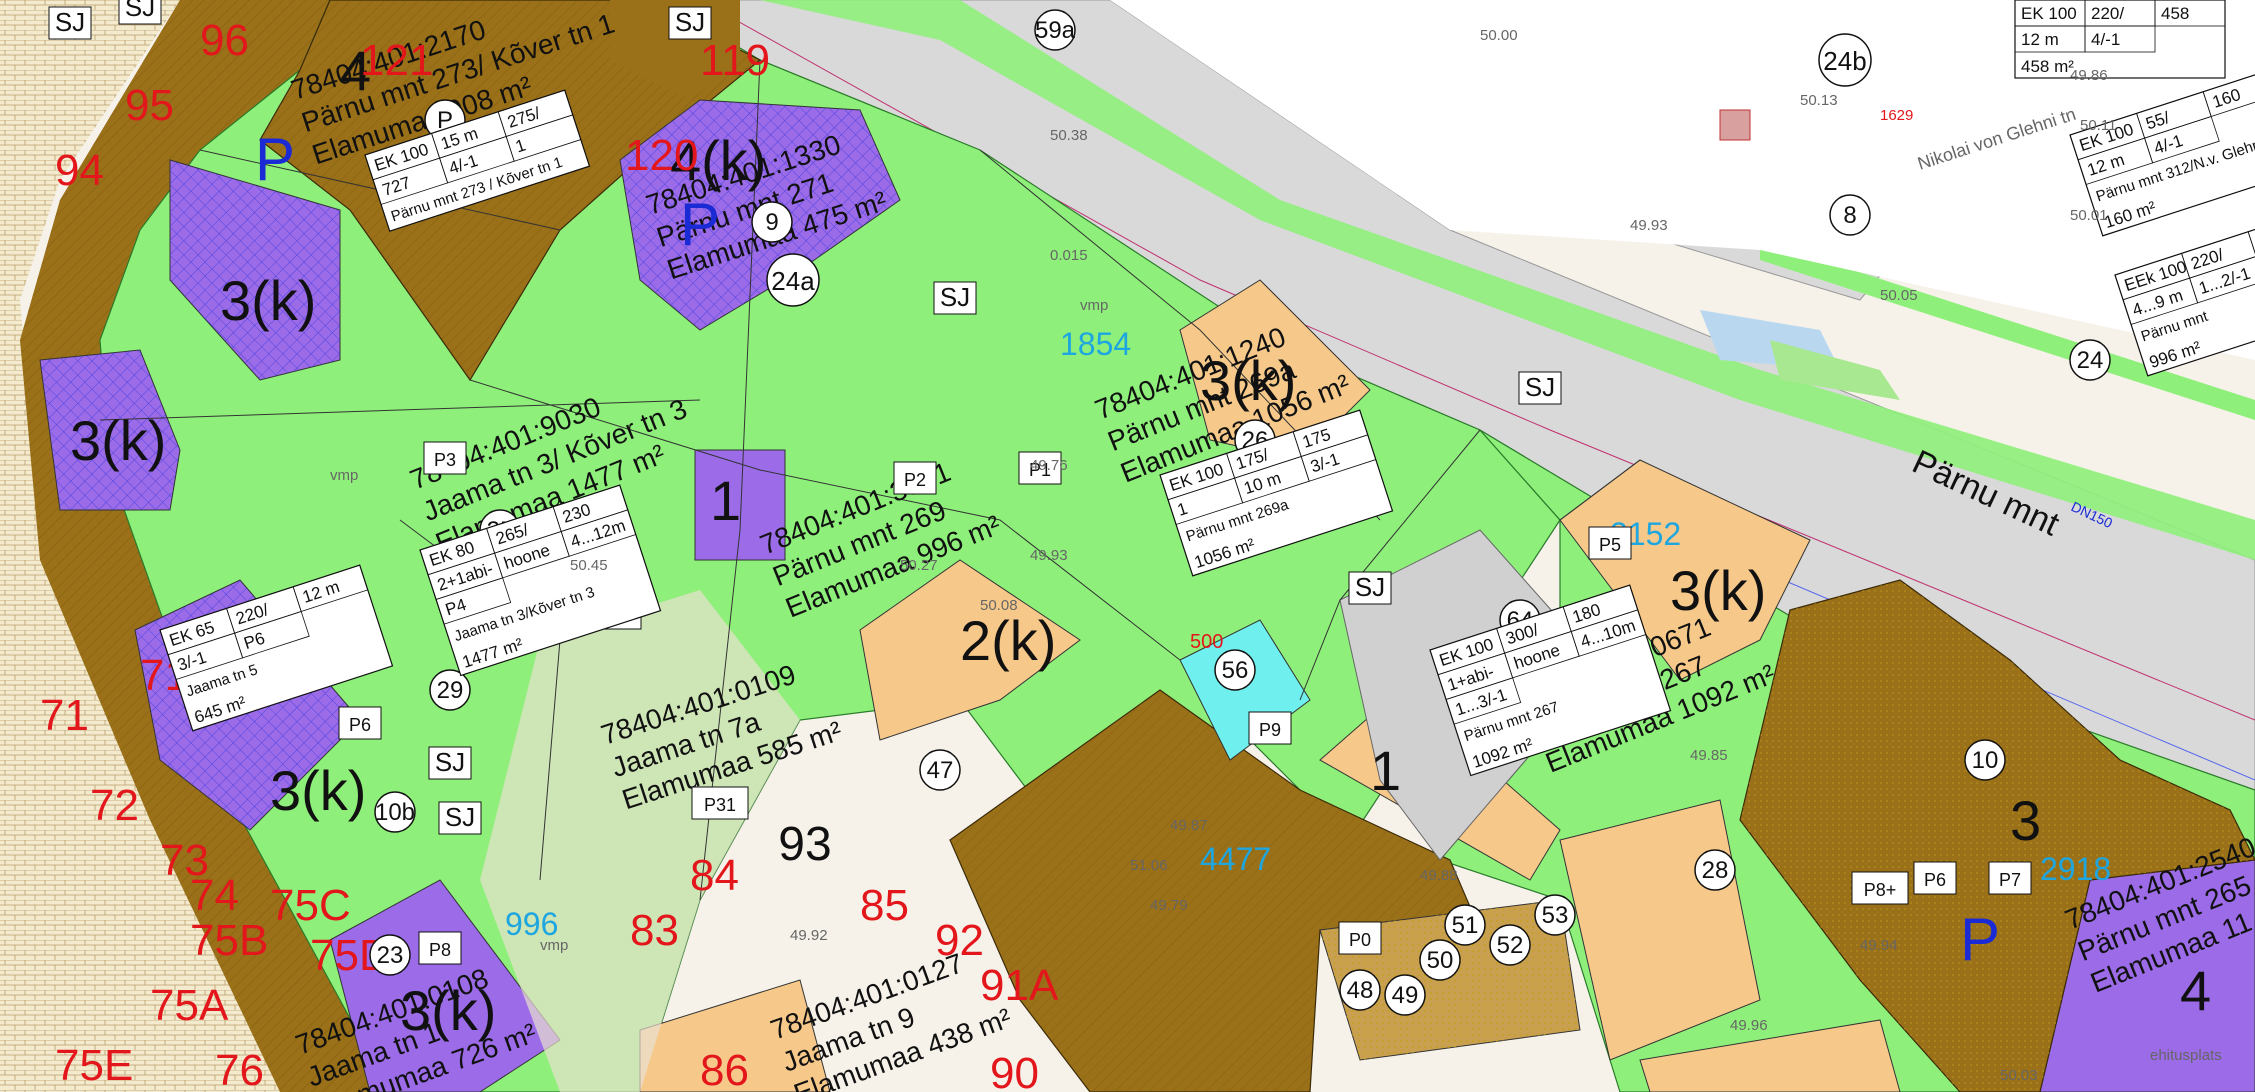 Image resolution: width=2255 pixels, height=1092 pixels. I want to click on circle-number: 9, so click(771, 222).